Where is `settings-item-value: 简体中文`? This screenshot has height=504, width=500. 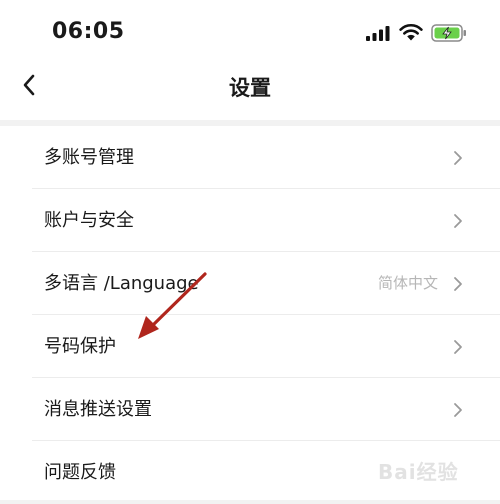
settings-item-value: 简体中文 is located at coordinates (407, 283).